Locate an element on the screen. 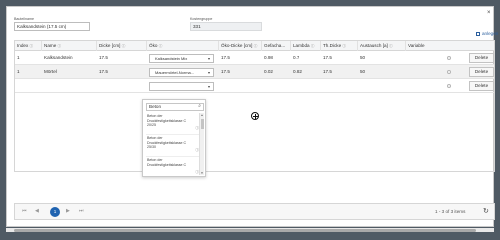  cell-name: Kalksandstein is located at coordinates (58, 57).